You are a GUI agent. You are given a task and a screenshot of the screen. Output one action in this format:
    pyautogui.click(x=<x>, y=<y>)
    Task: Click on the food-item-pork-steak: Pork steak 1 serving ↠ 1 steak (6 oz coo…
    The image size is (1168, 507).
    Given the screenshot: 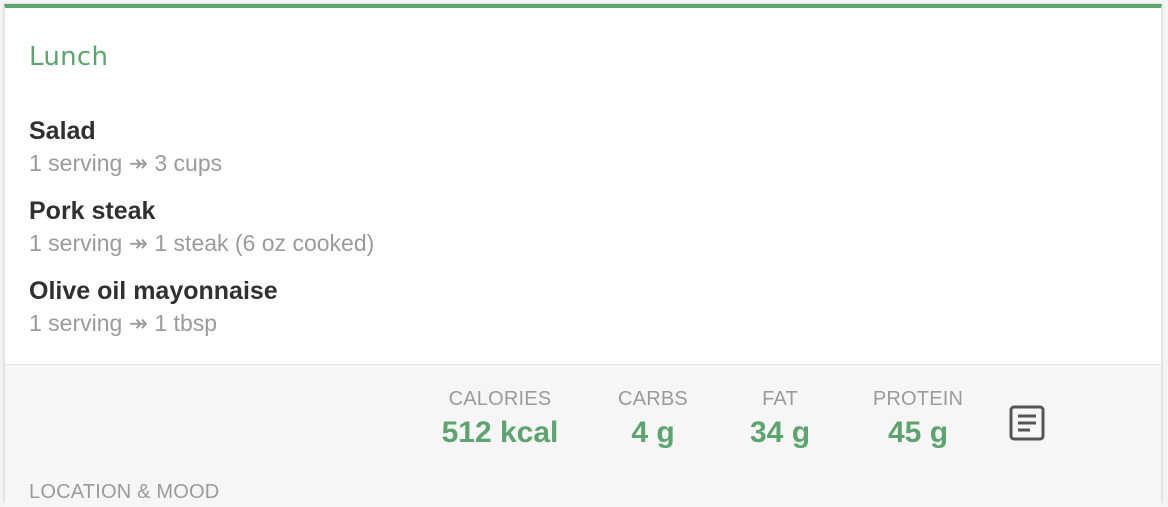 What is the action you would take?
    pyautogui.click(x=201, y=236)
    